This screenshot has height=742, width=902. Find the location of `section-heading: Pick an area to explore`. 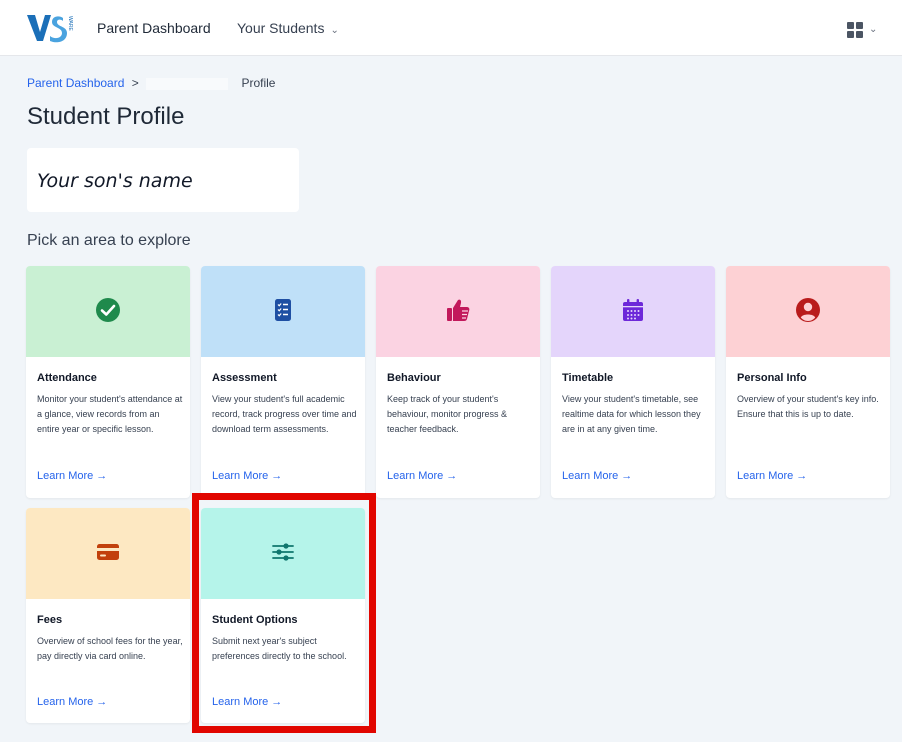

section-heading: Pick an area to explore is located at coordinates (109, 240).